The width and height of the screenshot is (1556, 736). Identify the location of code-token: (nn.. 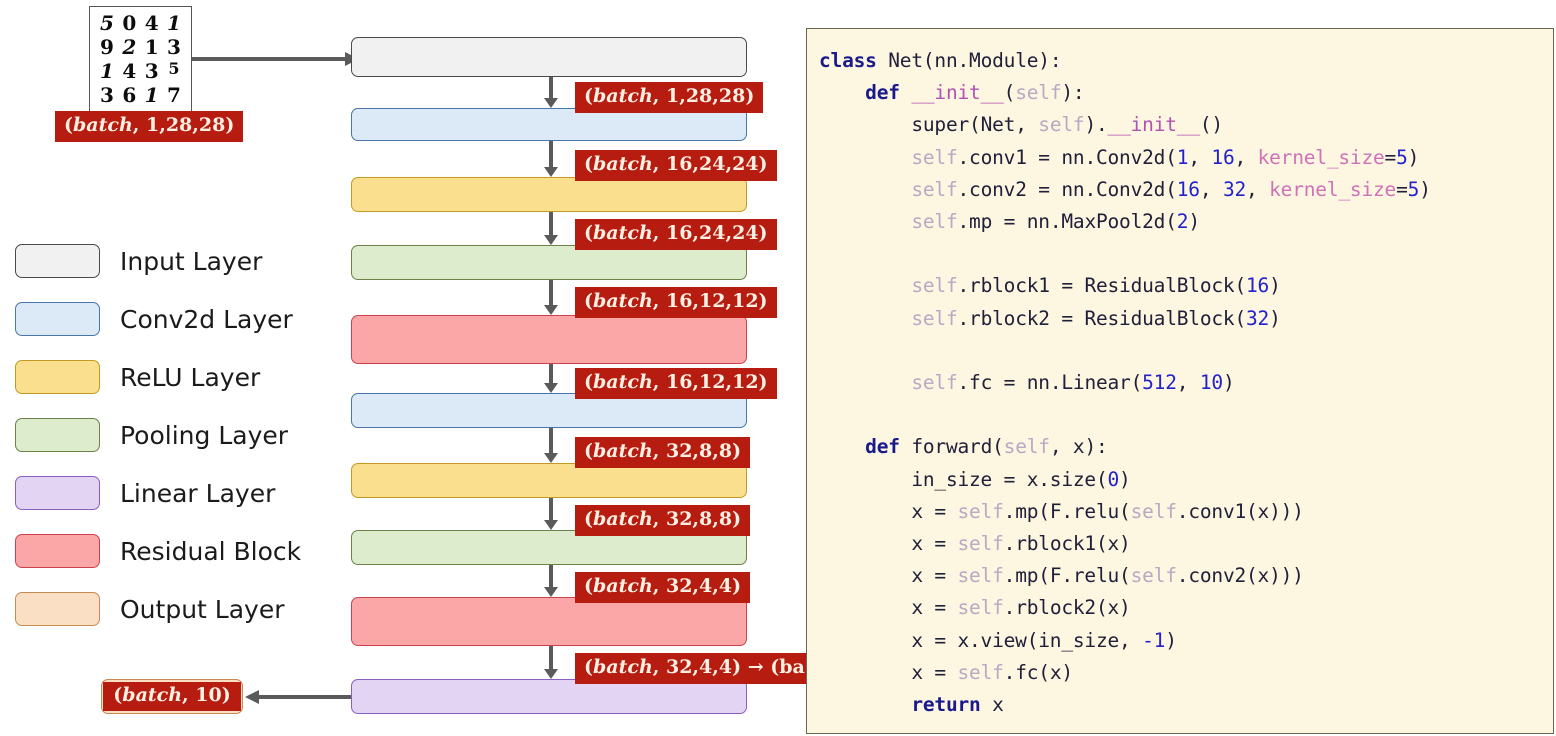
(946, 60).